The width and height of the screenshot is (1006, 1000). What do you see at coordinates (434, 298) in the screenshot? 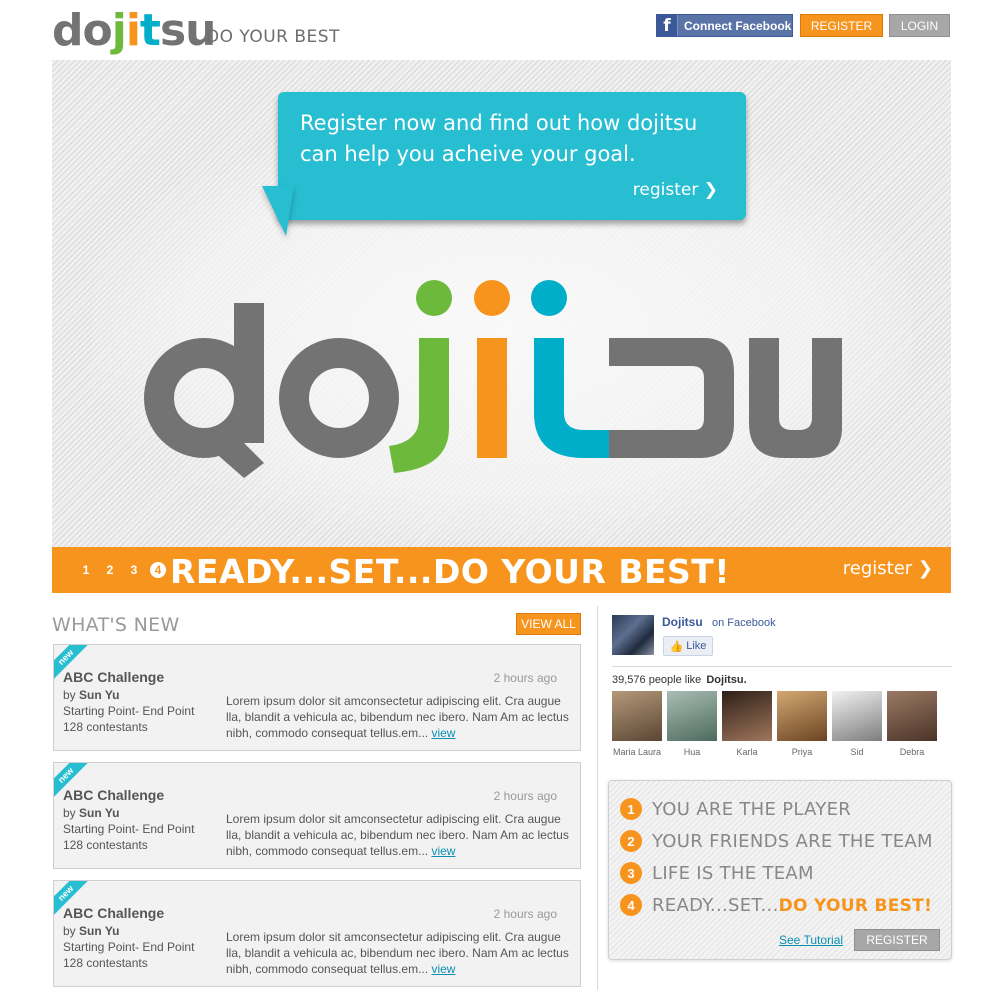
I see `logo-letter-j-dot` at bounding box center [434, 298].